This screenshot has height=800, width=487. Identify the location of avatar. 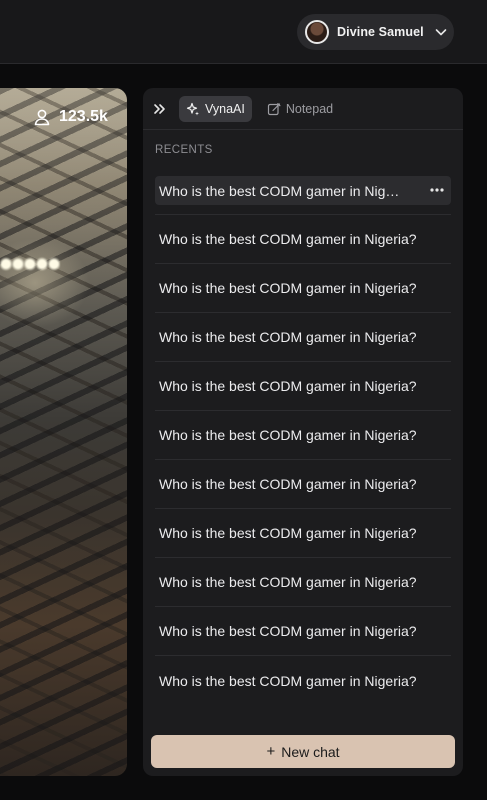
(317, 32).